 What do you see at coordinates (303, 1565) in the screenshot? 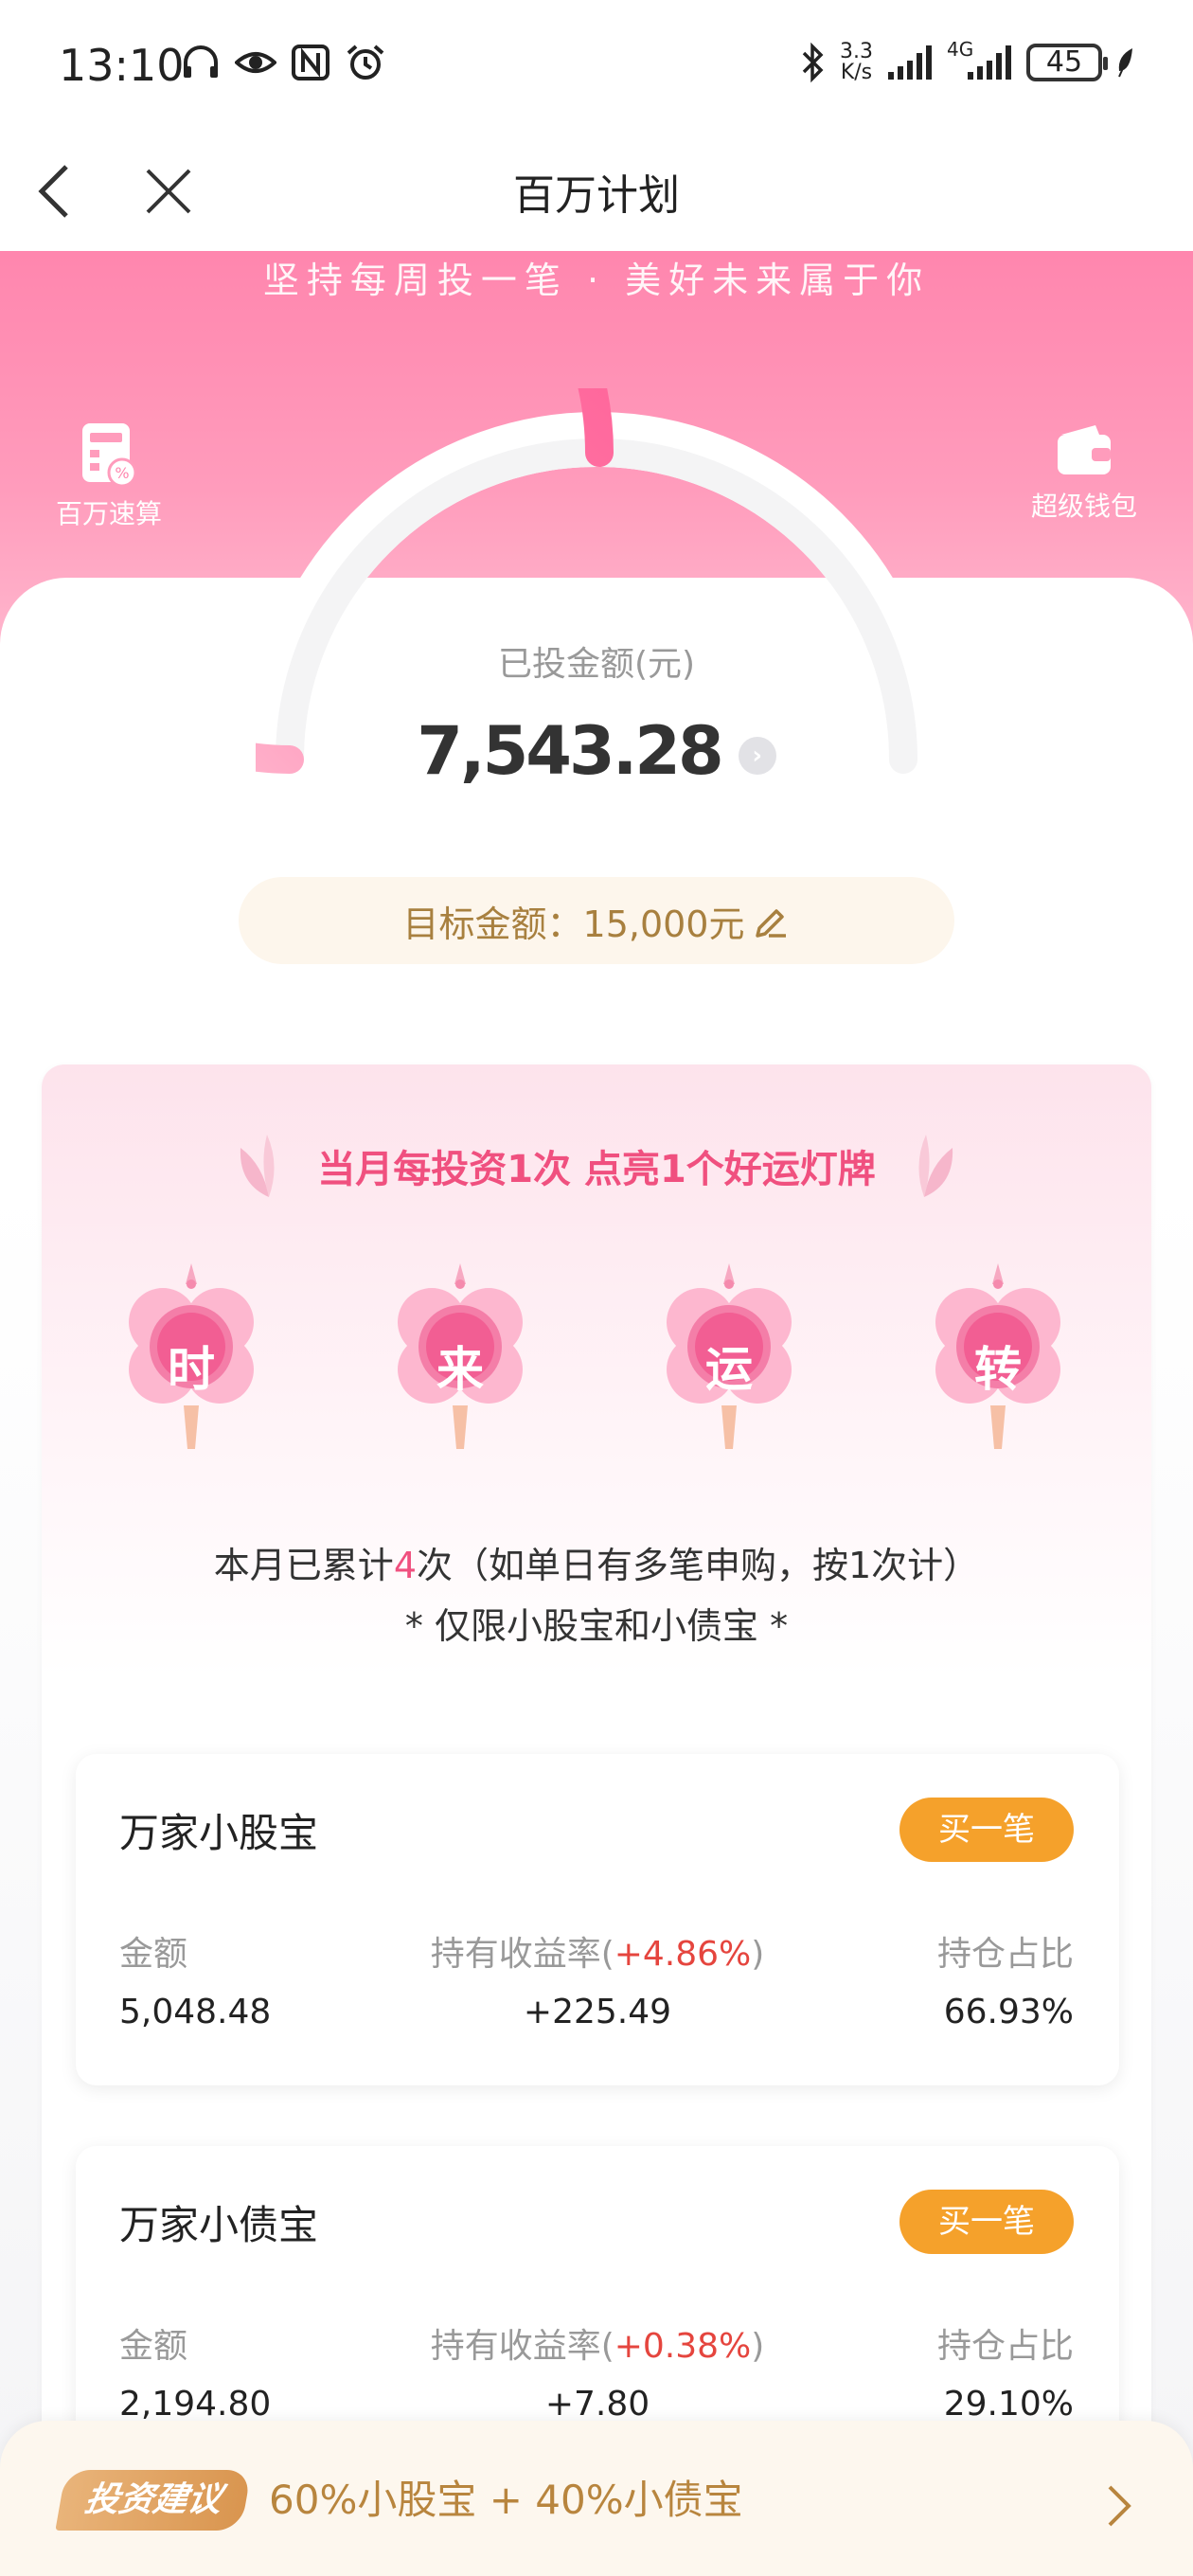
I see `count-prefix: 本月已累计` at bounding box center [303, 1565].